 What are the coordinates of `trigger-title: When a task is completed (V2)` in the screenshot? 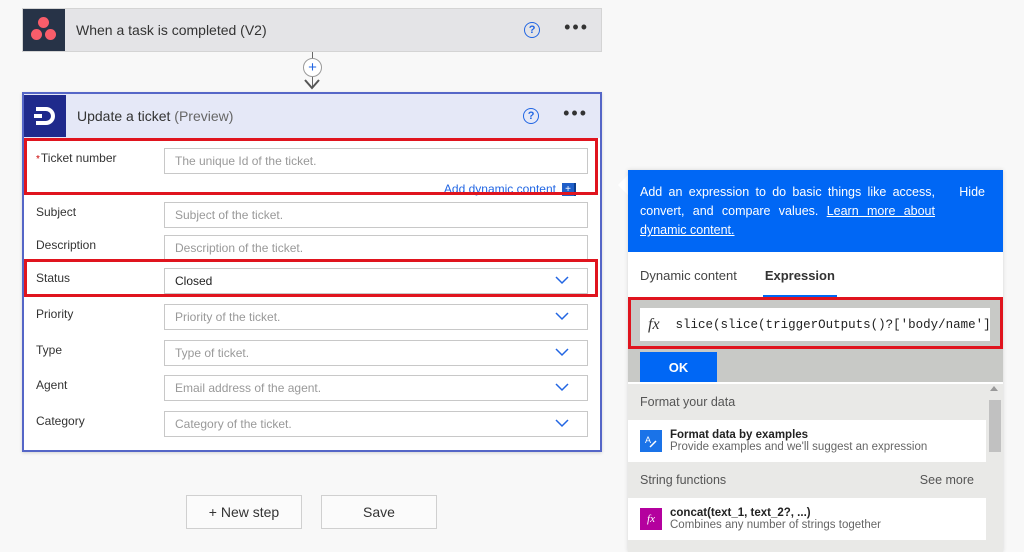 It's located at (171, 30).